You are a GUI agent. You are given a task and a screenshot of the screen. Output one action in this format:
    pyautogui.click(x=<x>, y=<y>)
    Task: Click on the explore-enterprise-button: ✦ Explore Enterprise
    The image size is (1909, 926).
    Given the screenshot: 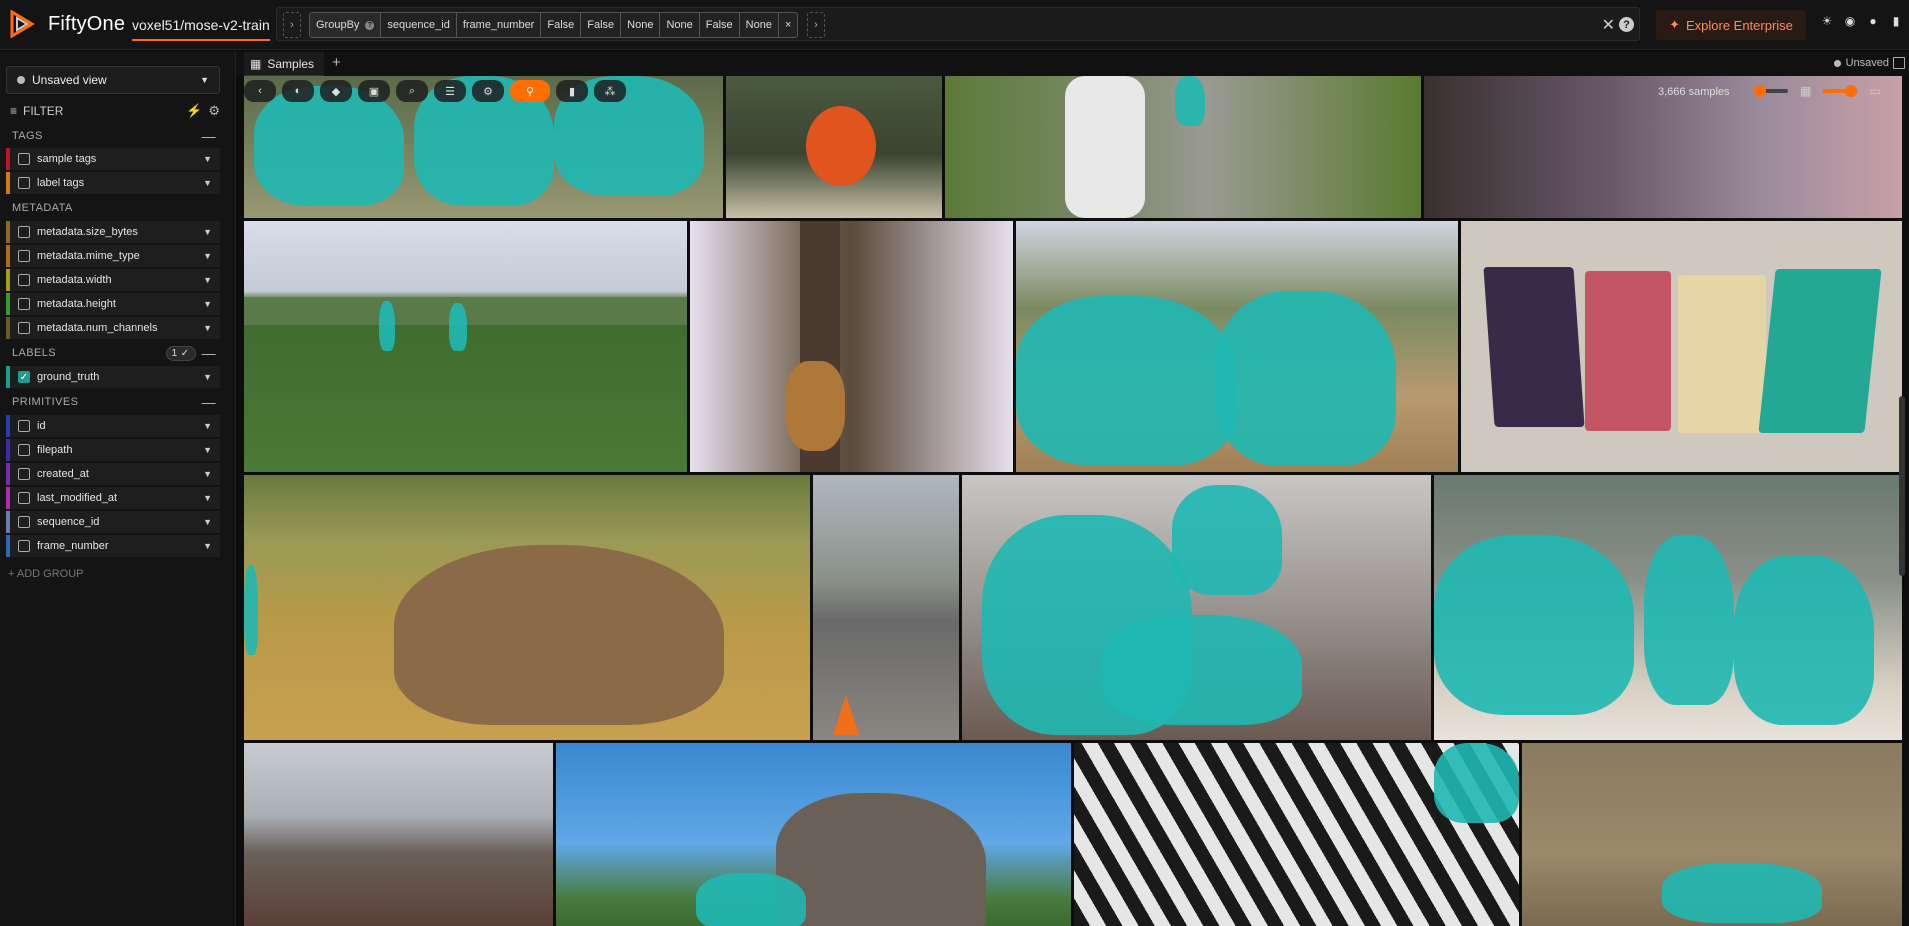 What is the action you would take?
    pyautogui.click(x=1731, y=25)
    